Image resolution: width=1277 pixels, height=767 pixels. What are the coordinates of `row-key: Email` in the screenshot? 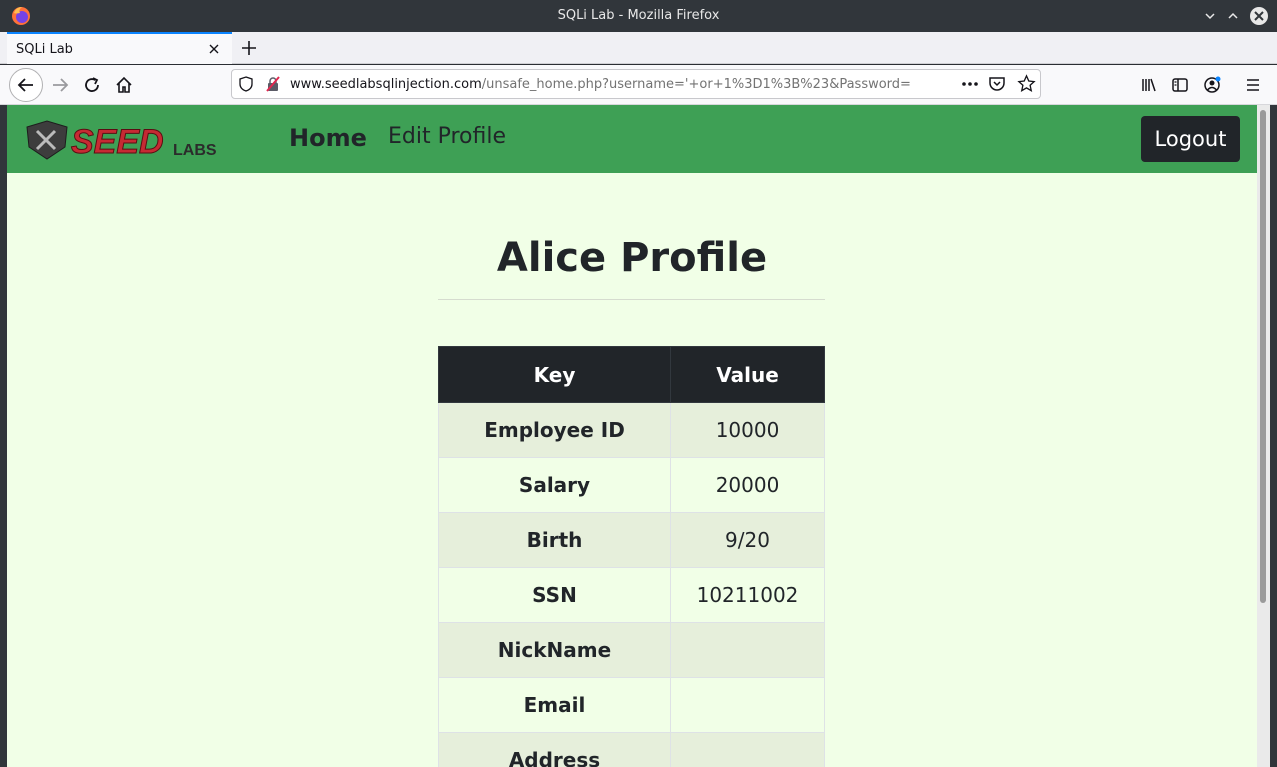 It's located at (554, 705).